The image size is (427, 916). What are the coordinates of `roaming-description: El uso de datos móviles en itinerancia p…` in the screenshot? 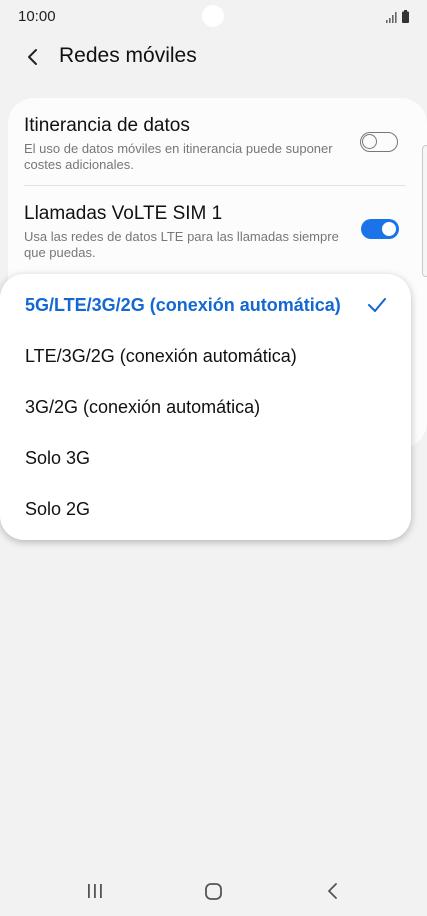 It's located at (178, 156).